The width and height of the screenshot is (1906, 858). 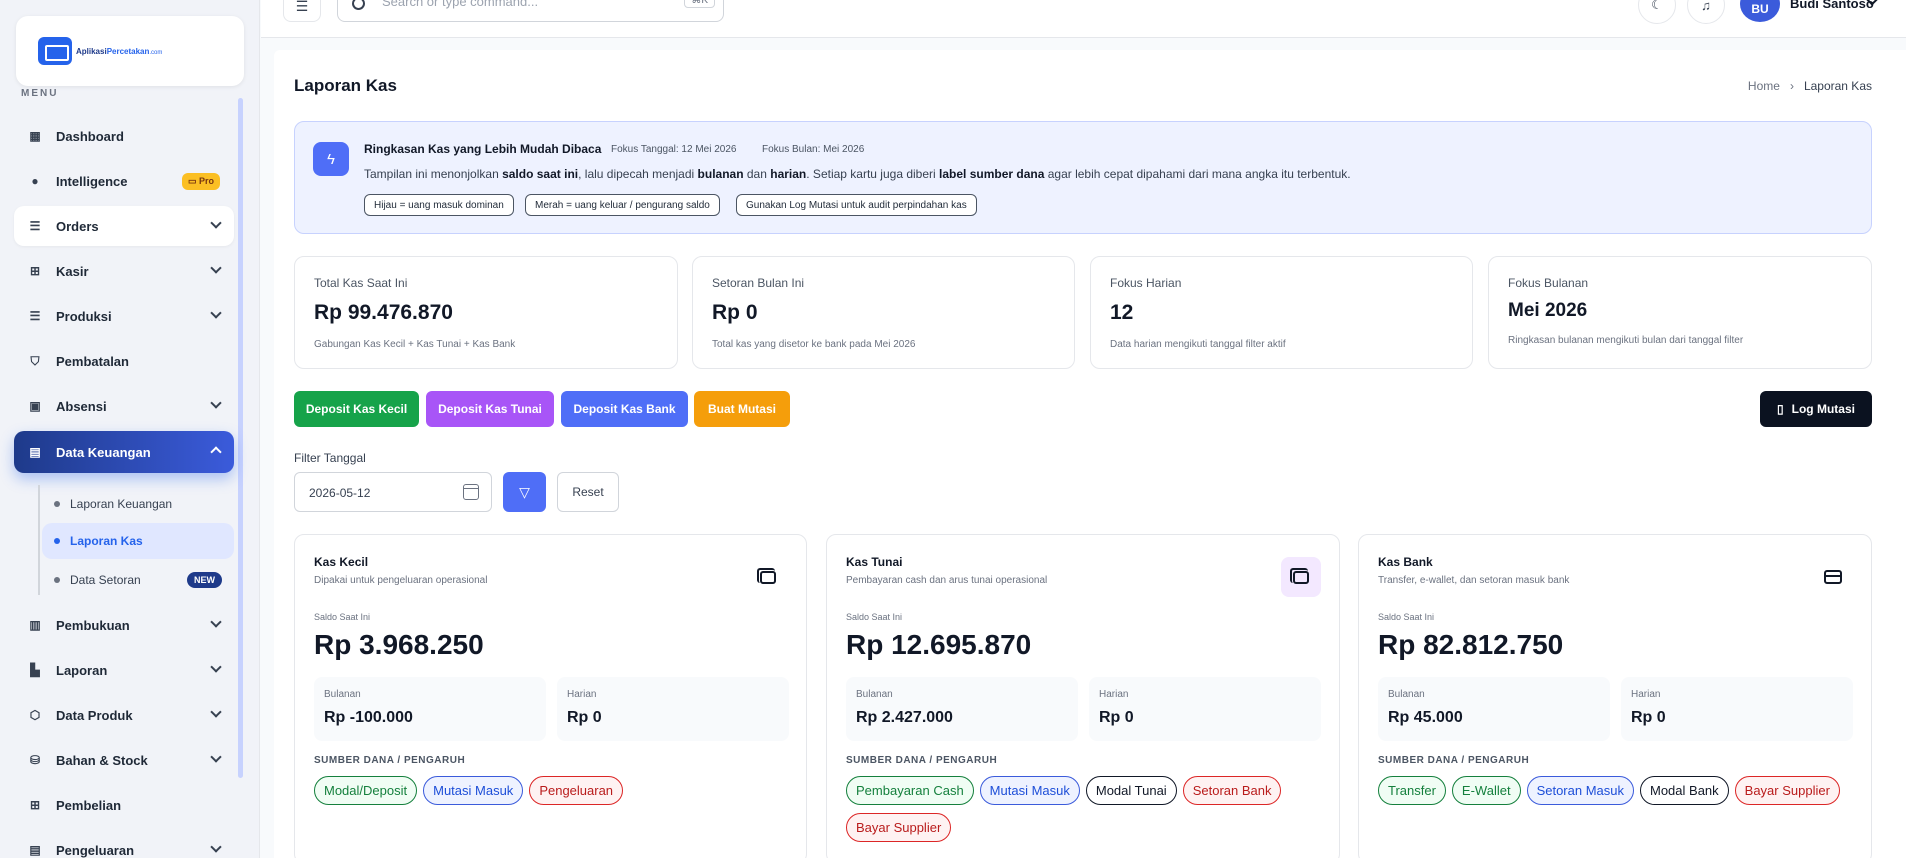 I want to click on sidebar-toggle-button: ☰, so click(x=302, y=11).